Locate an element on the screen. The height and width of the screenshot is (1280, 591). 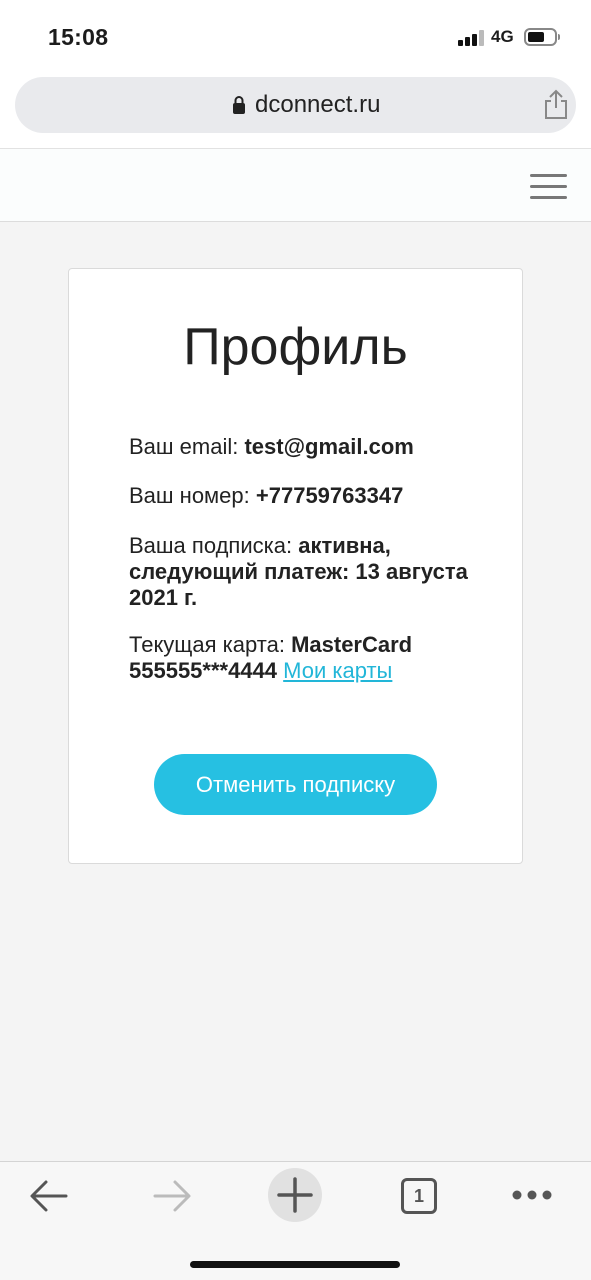
home-indicator is located at coordinates (295, 1264).